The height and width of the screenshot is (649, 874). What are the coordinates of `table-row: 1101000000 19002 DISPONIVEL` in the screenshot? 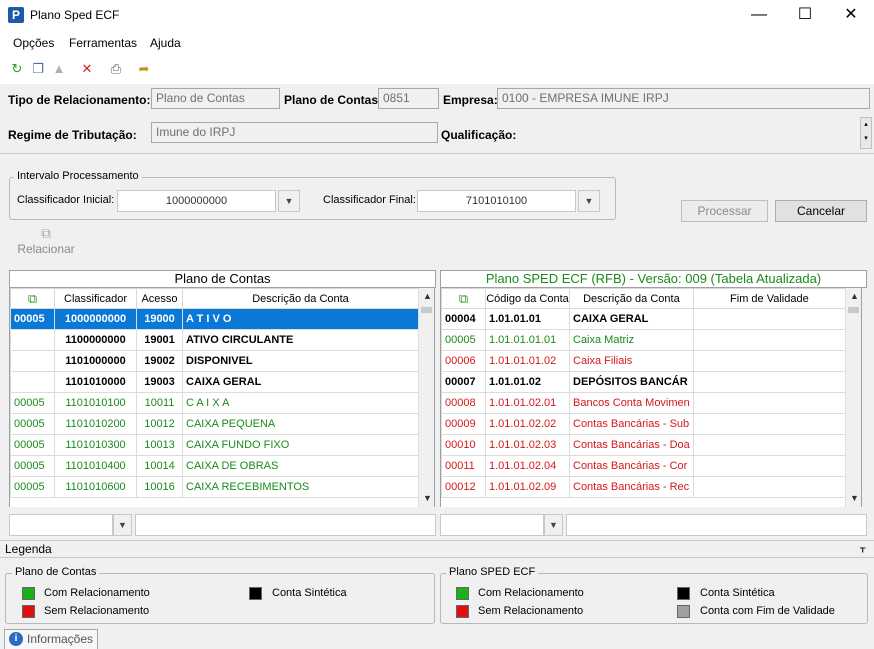 It's located at (214, 361).